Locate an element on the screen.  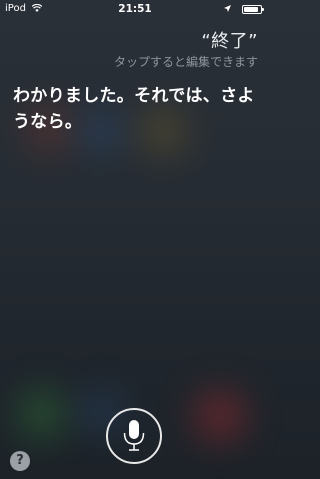
microphone-button is located at coordinates (134, 436).